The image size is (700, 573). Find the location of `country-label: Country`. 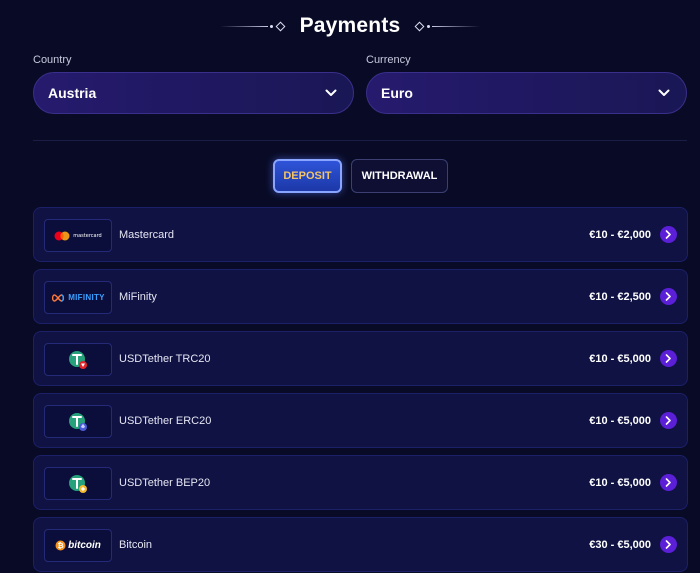

country-label: Country is located at coordinates (52, 60).